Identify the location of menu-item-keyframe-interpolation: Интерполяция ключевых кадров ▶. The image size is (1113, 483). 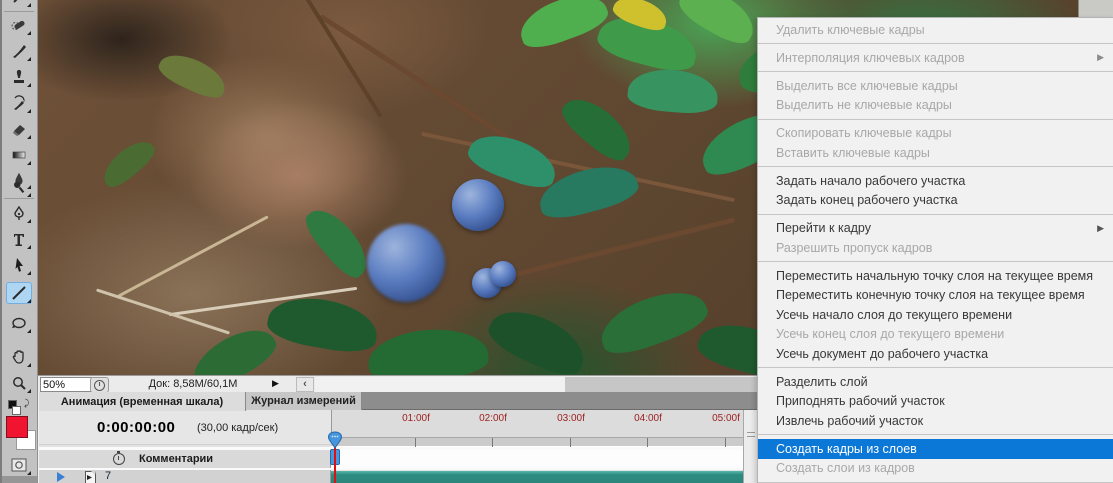
(935, 58).